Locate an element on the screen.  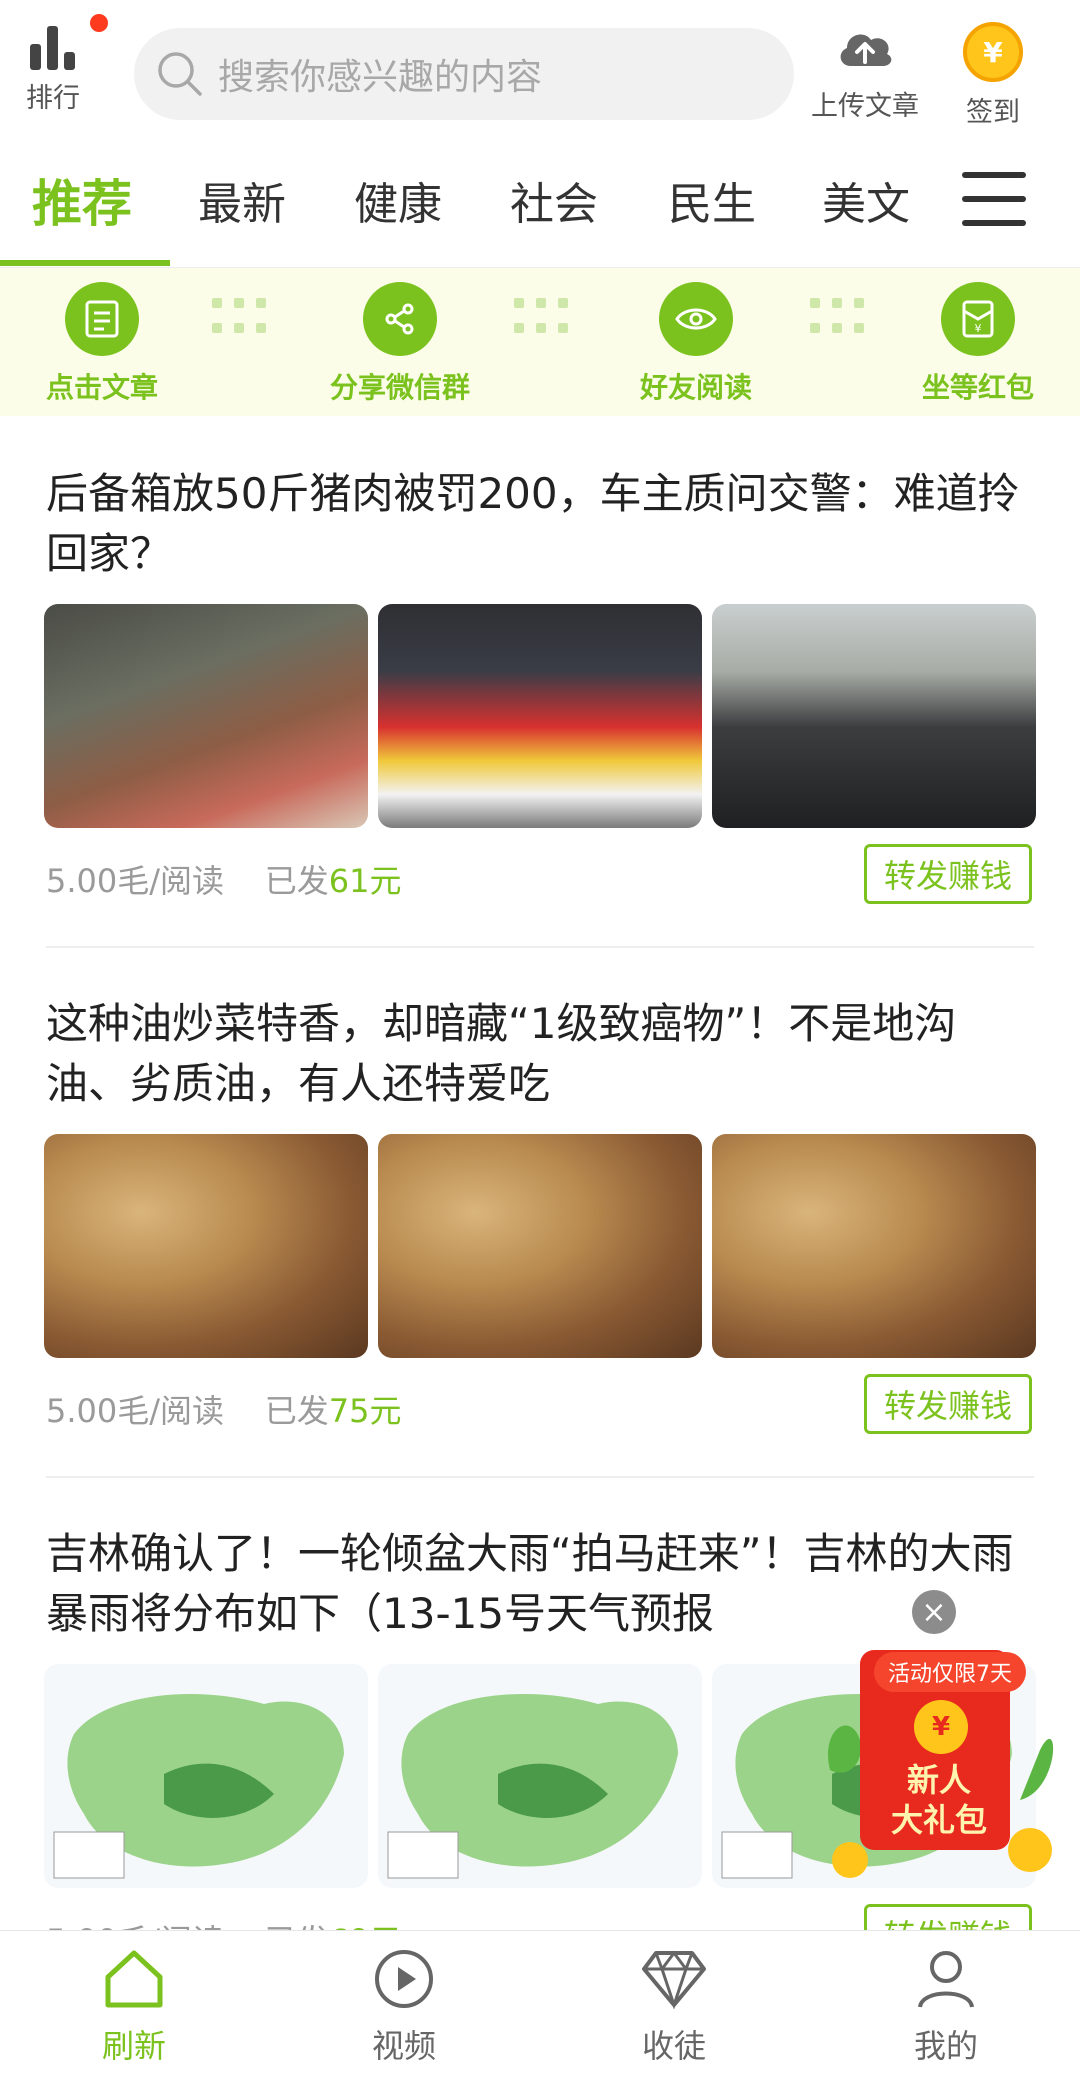
signin-button: ¥ 签到 is located at coordinates (993, 75).